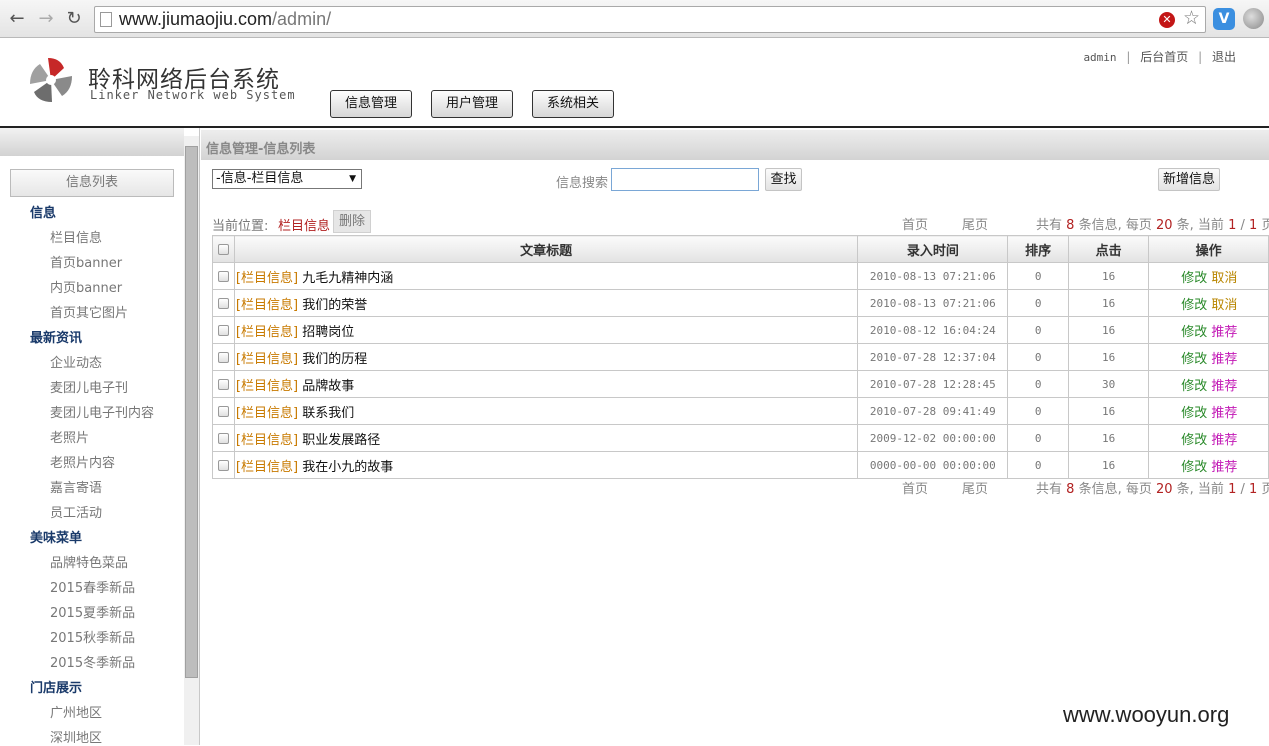 The height and width of the screenshot is (746, 1269). What do you see at coordinates (76, 361) in the screenshot?
I see `sidebar-item: 企业动态` at bounding box center [76, 361].